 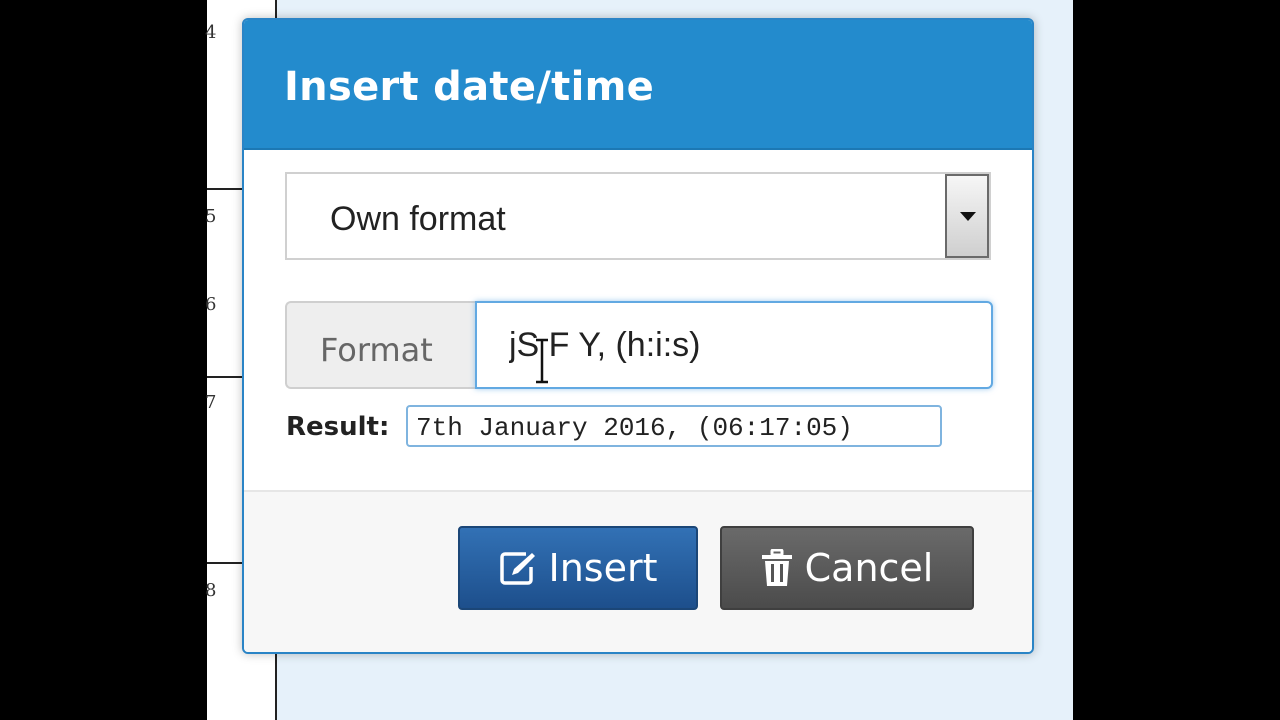 What do you see at coordinates (211, 402) in the screenshot?
I see `gutter-number: 7` at bounding box center [211, 402].